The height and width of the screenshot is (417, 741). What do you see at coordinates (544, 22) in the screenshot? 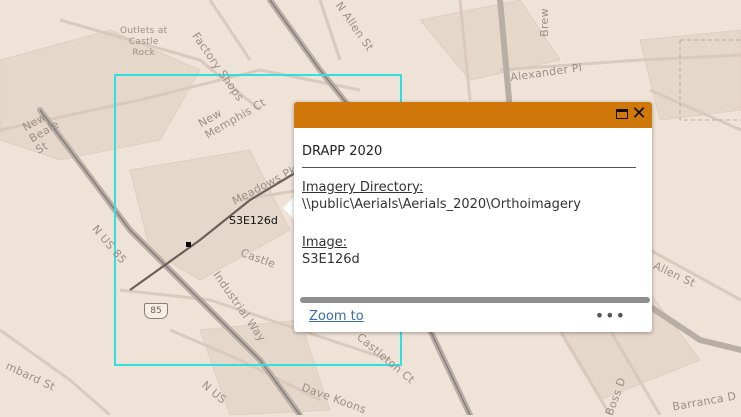
I see `label-brewer: Brew` at bounding box center [544, 22].